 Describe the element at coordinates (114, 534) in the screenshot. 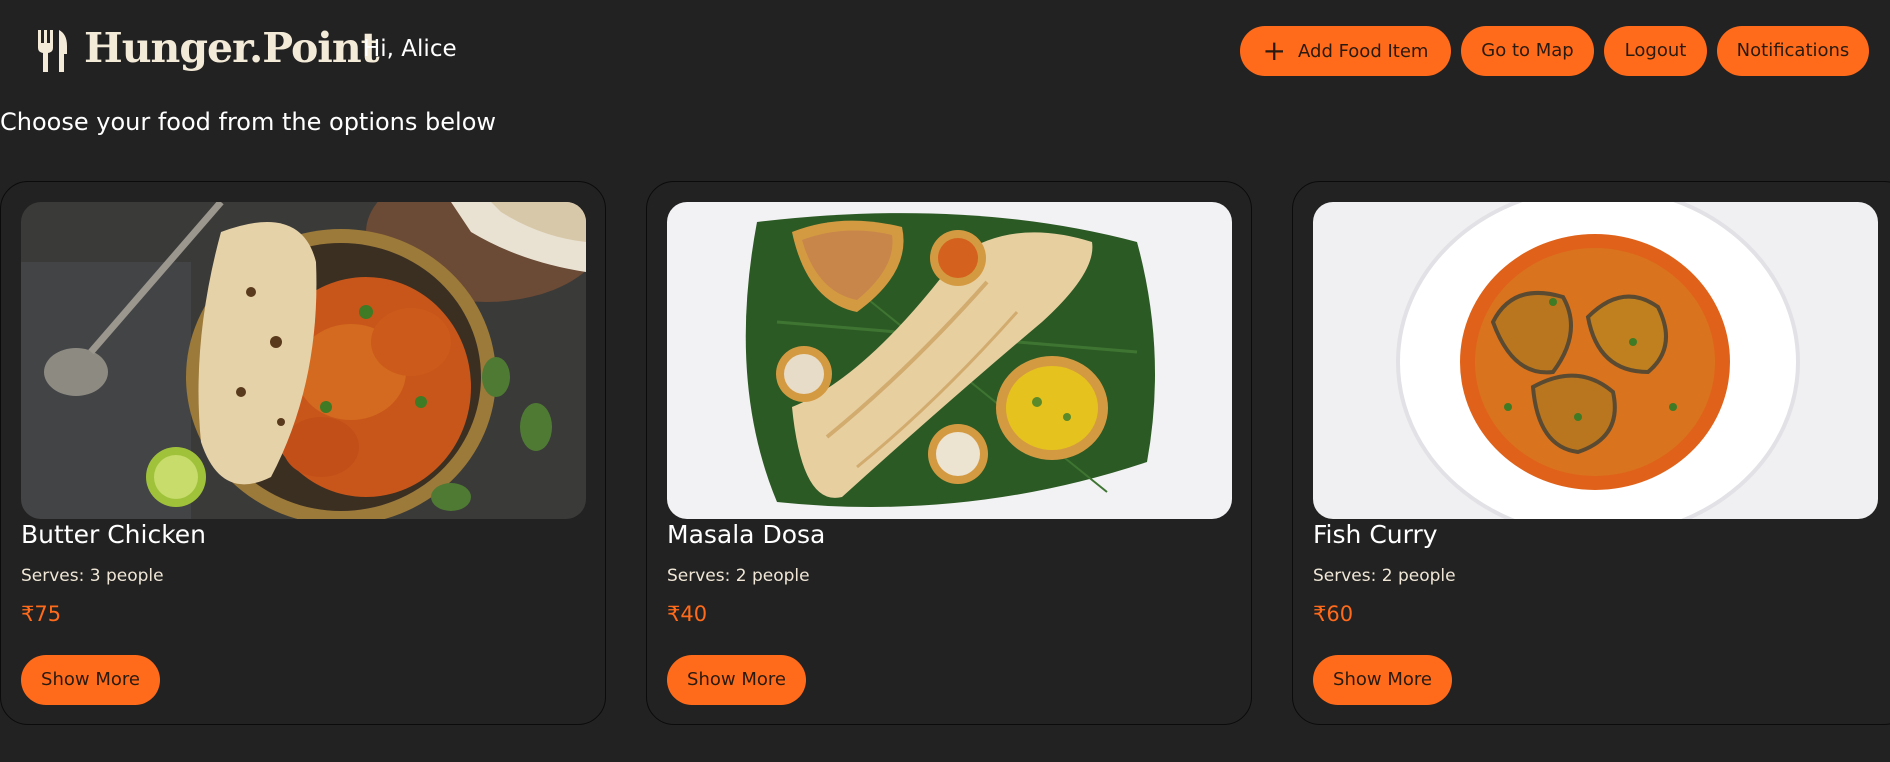

I see `food-name: Butter Chicken` at that location.